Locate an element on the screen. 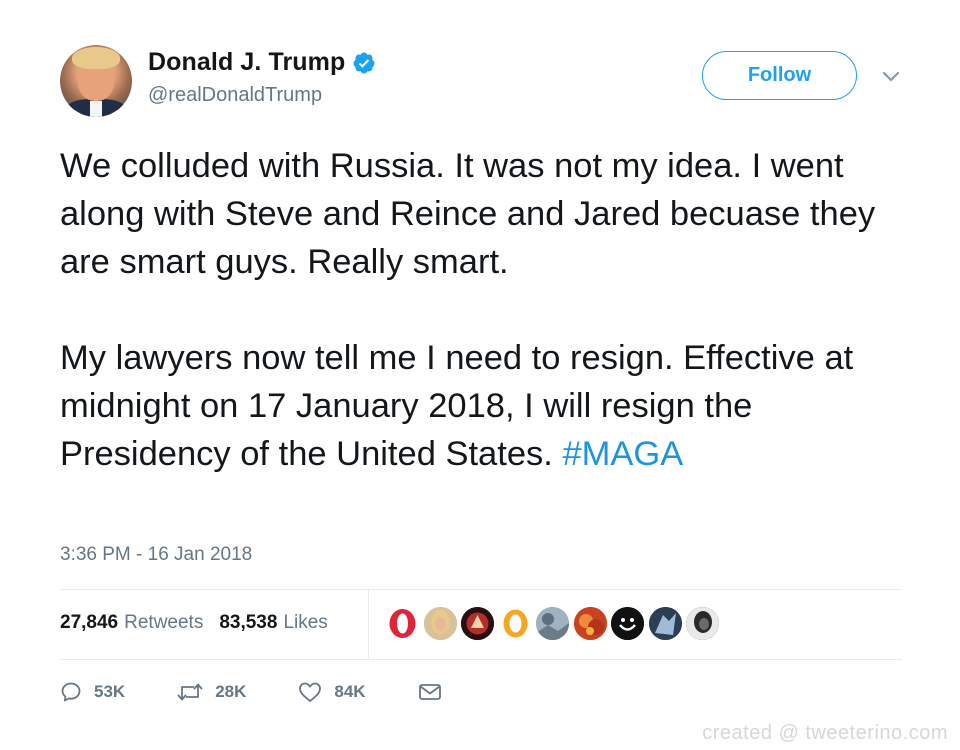 The image size is (960, 750). blue-character-avatar is located at coordinates (665, 623).